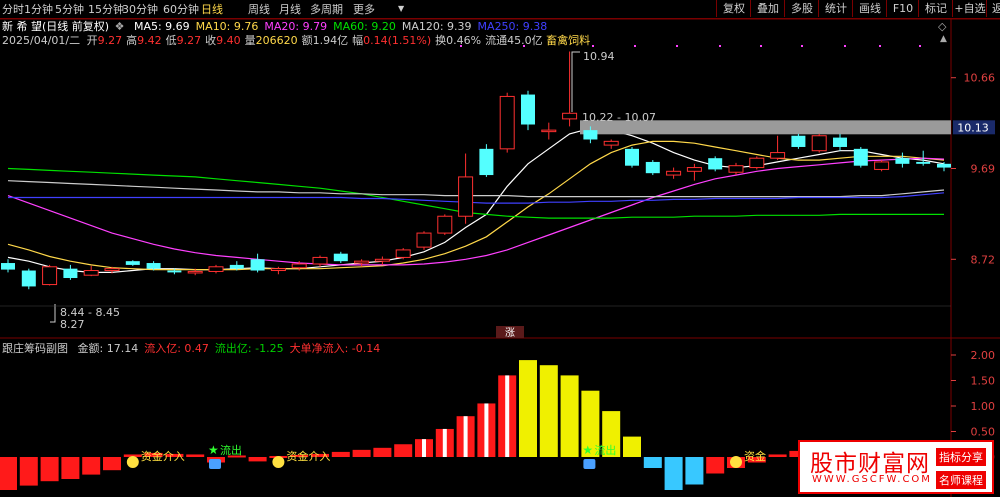 This screenshot has height=497, width=1000. Describe the element at coordinates (983, 432) in the screenshot. I see `ind-tick-label: 0.50` at that location.